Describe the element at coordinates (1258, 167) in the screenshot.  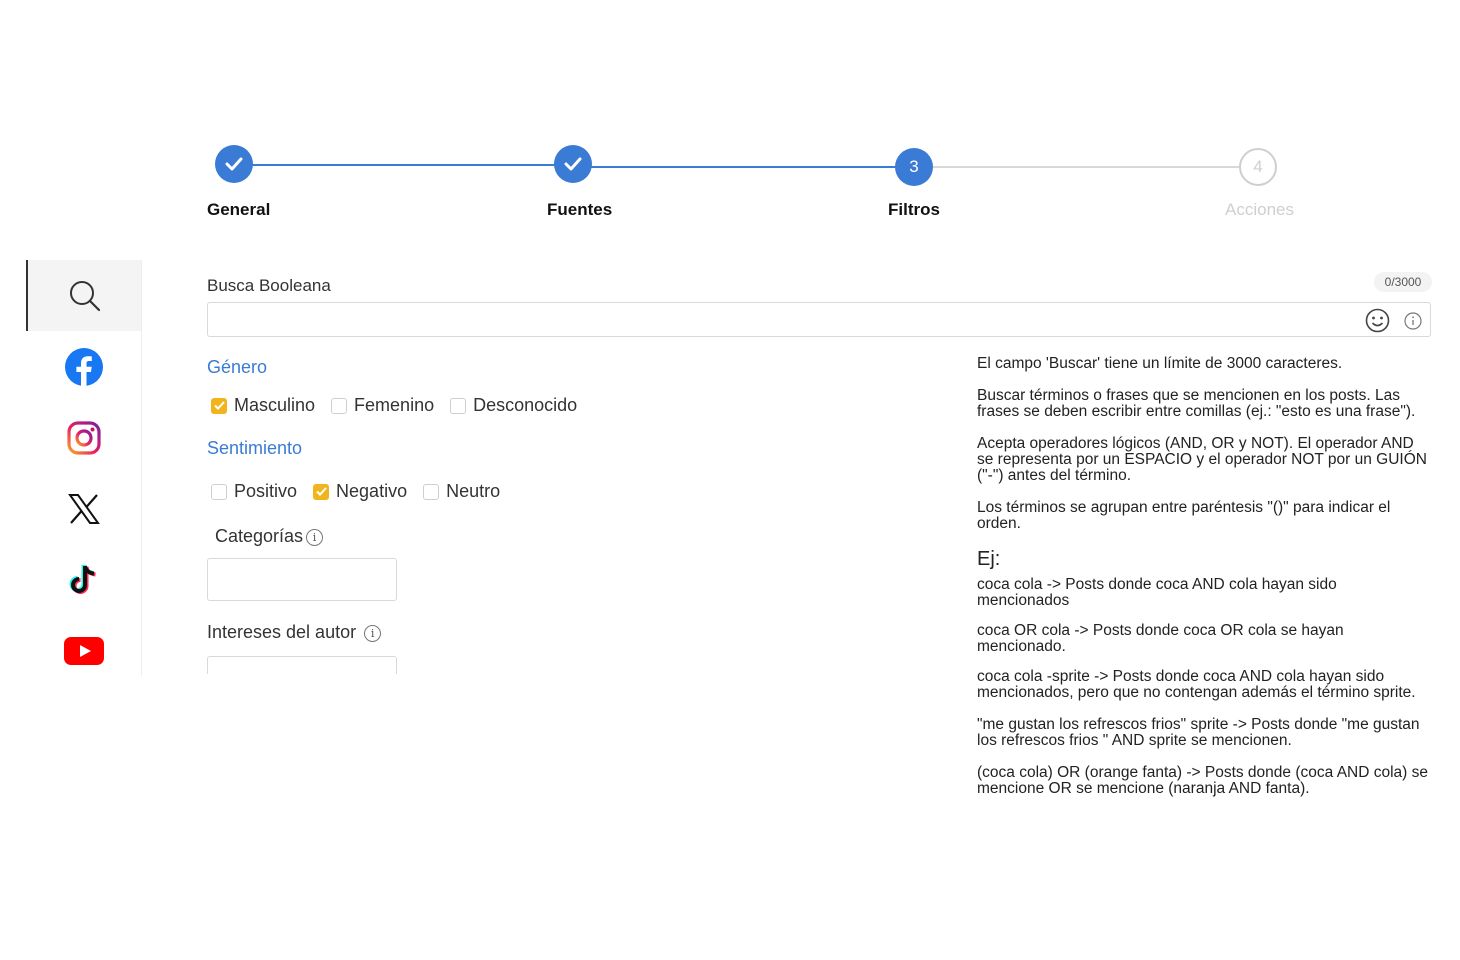
I see `step-acciones-number: 4` at that location.